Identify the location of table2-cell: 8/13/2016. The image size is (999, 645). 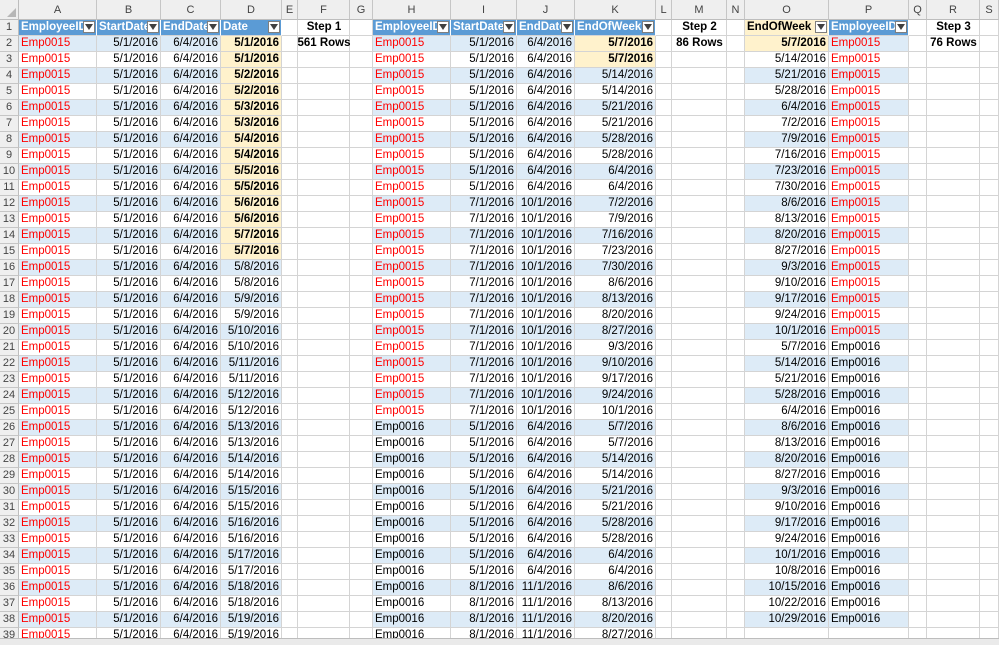
(615, 604).